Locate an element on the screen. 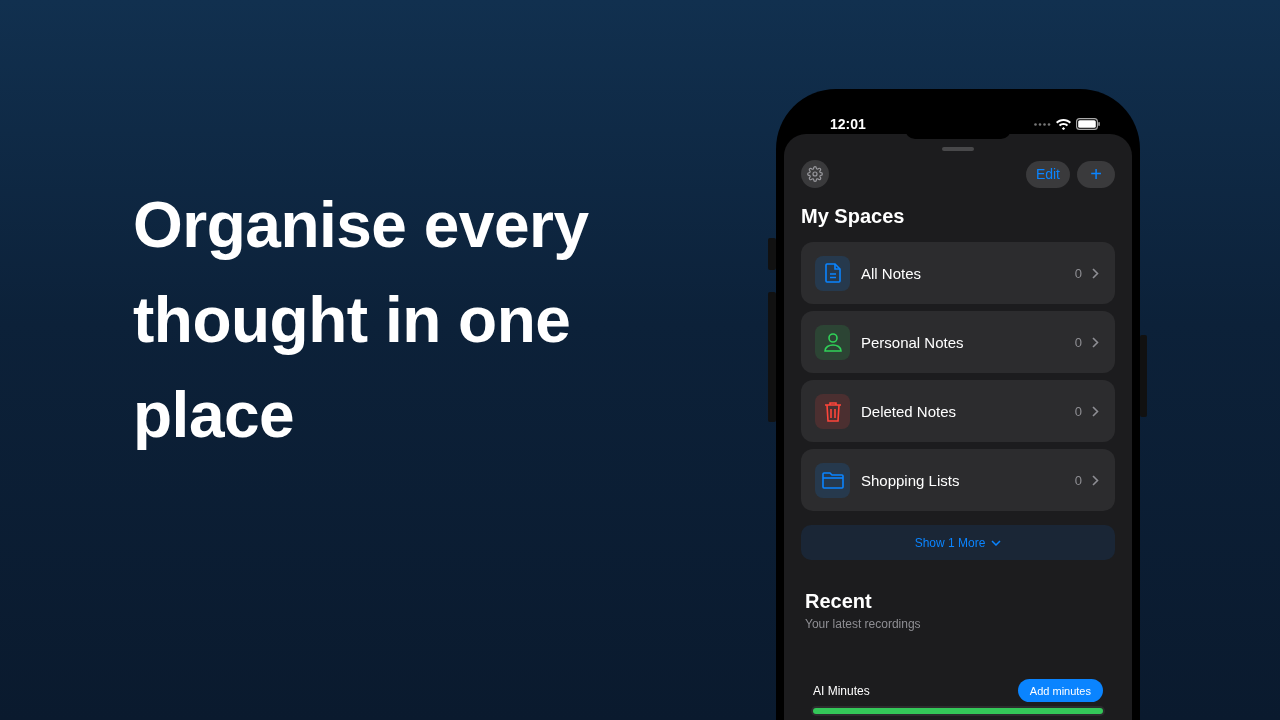  status-time: 12:01 is located at coordinates (848, 125).